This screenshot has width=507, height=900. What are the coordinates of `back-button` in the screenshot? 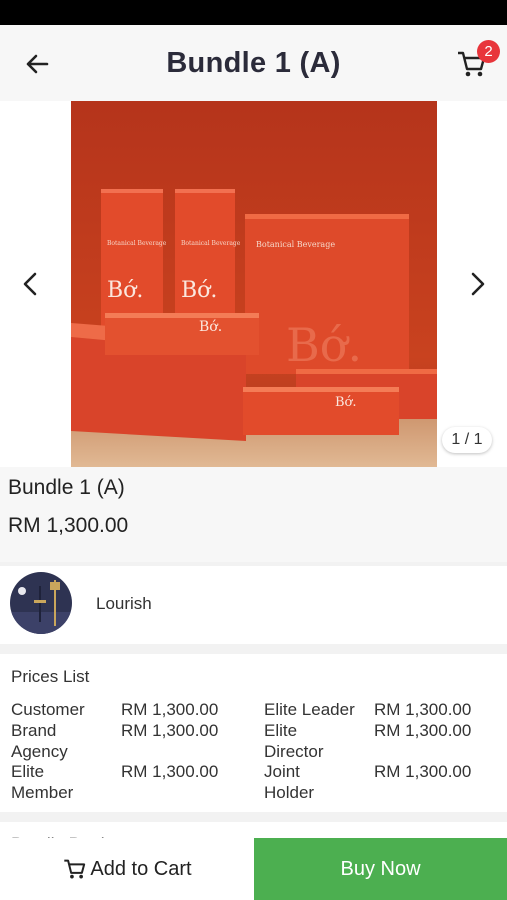 It's located at (37, 64).